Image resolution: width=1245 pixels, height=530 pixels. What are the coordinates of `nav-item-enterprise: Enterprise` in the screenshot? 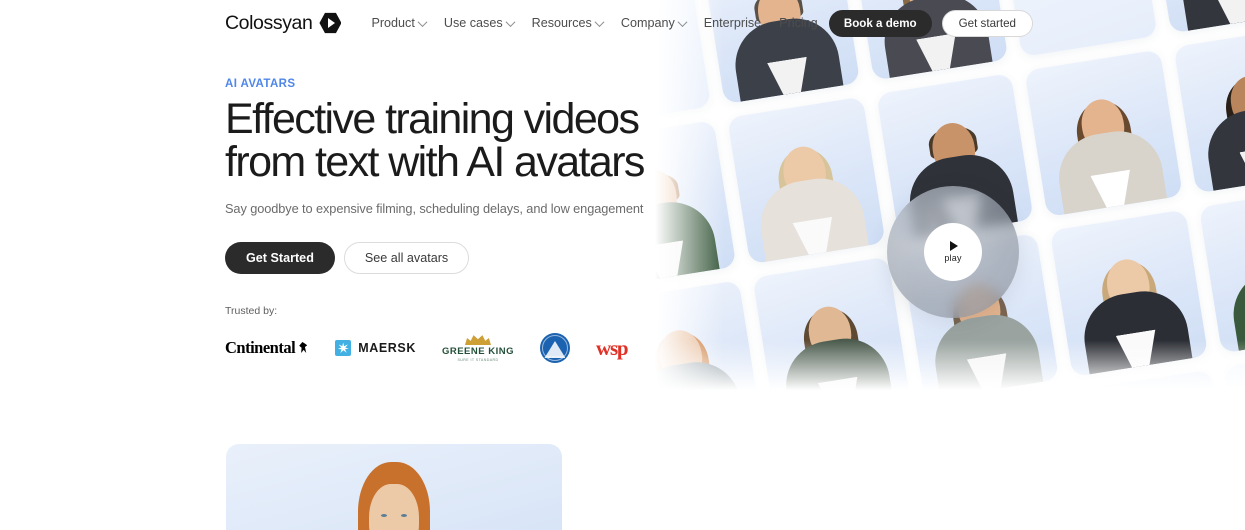 It's located at (732, 23).